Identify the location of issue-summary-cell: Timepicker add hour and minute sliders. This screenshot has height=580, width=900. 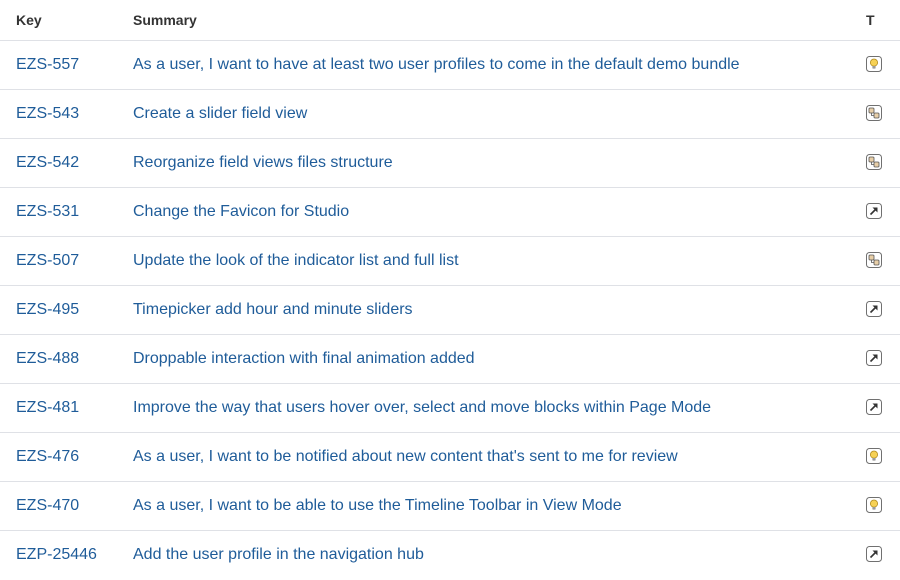
(499, 309).